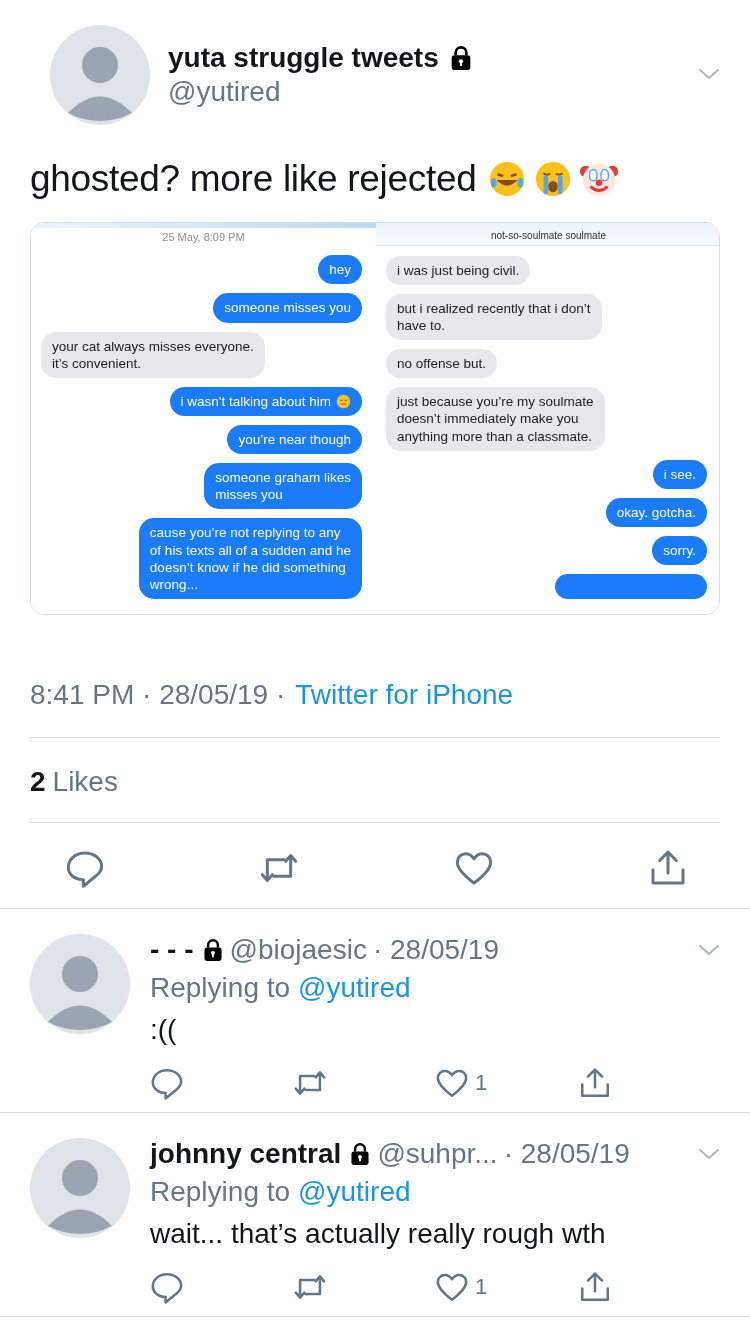 The width and height of the screenshot is (750, 1339). Describe the element at coordinates (85, 782) in the screenshot. I see `likes-label: Likes` at that location.